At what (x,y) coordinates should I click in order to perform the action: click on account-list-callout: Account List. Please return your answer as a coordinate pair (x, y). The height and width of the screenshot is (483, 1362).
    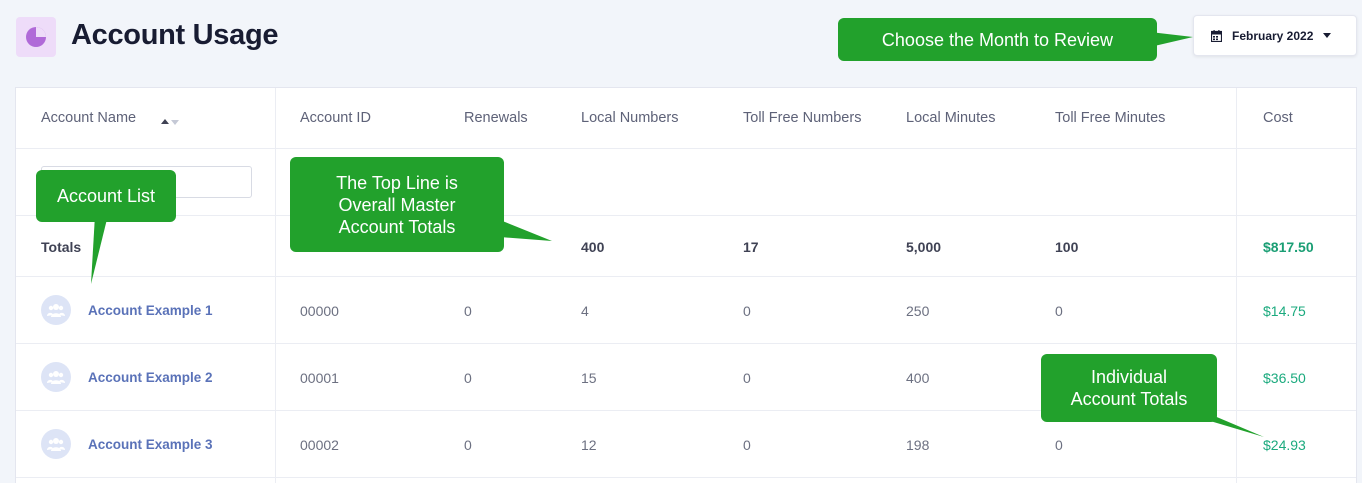
    Looking at the image, I should click on (106, 196).